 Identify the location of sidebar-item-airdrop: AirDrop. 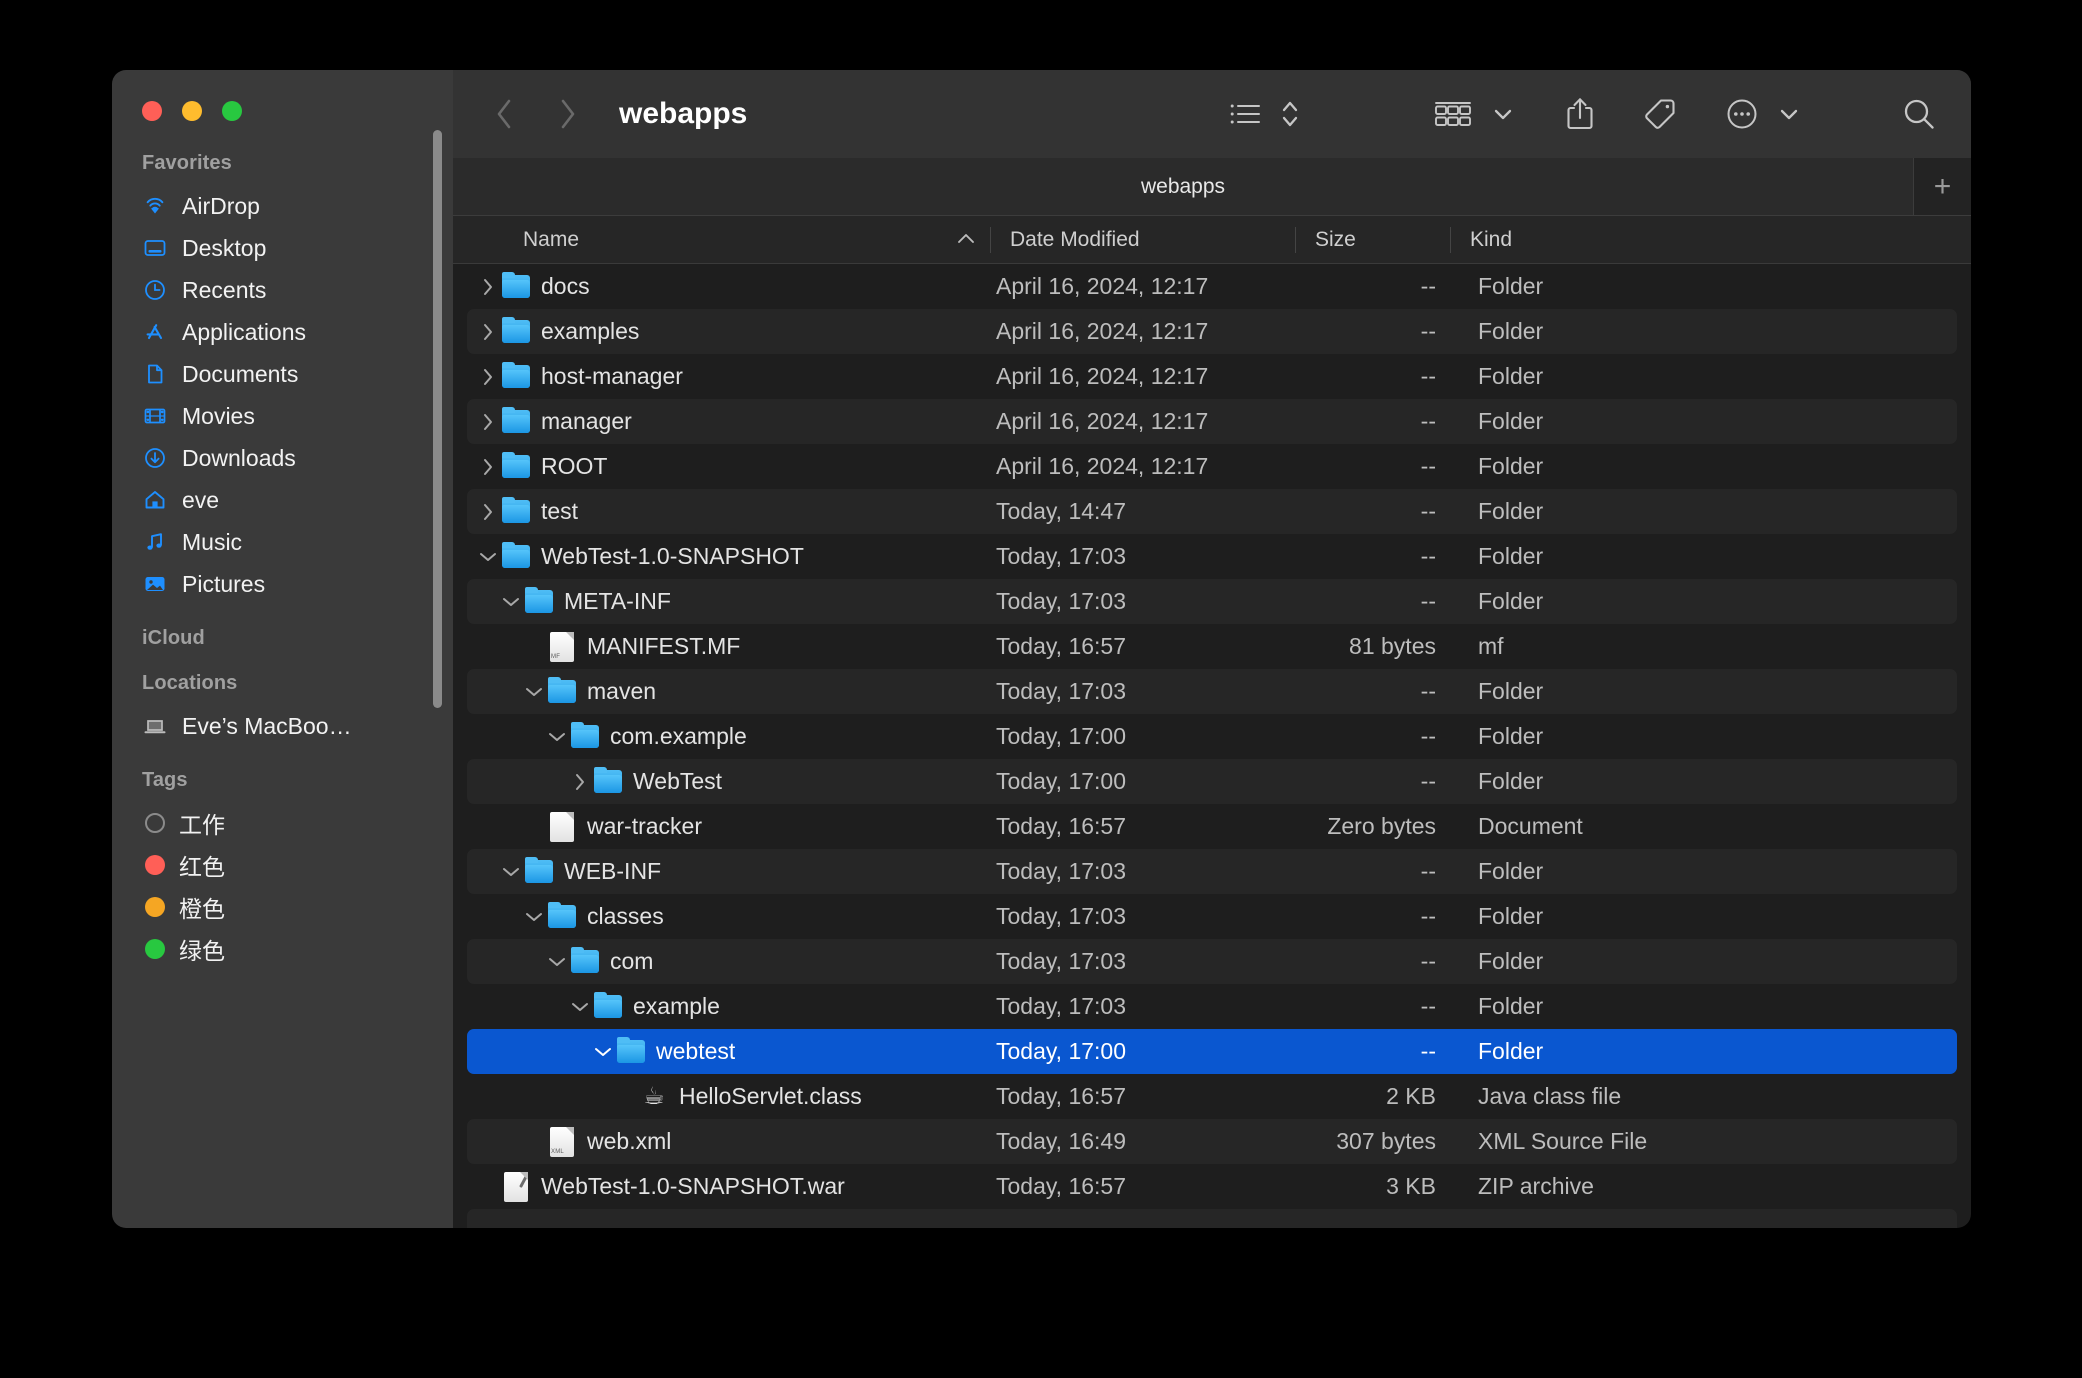
(282, 206).